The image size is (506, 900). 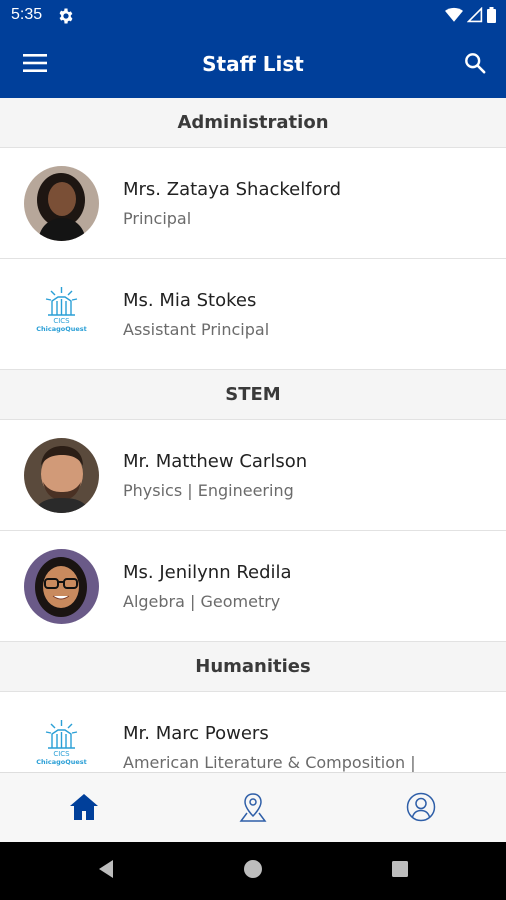 I want to click on search-icon, so click(x=475, y=65).